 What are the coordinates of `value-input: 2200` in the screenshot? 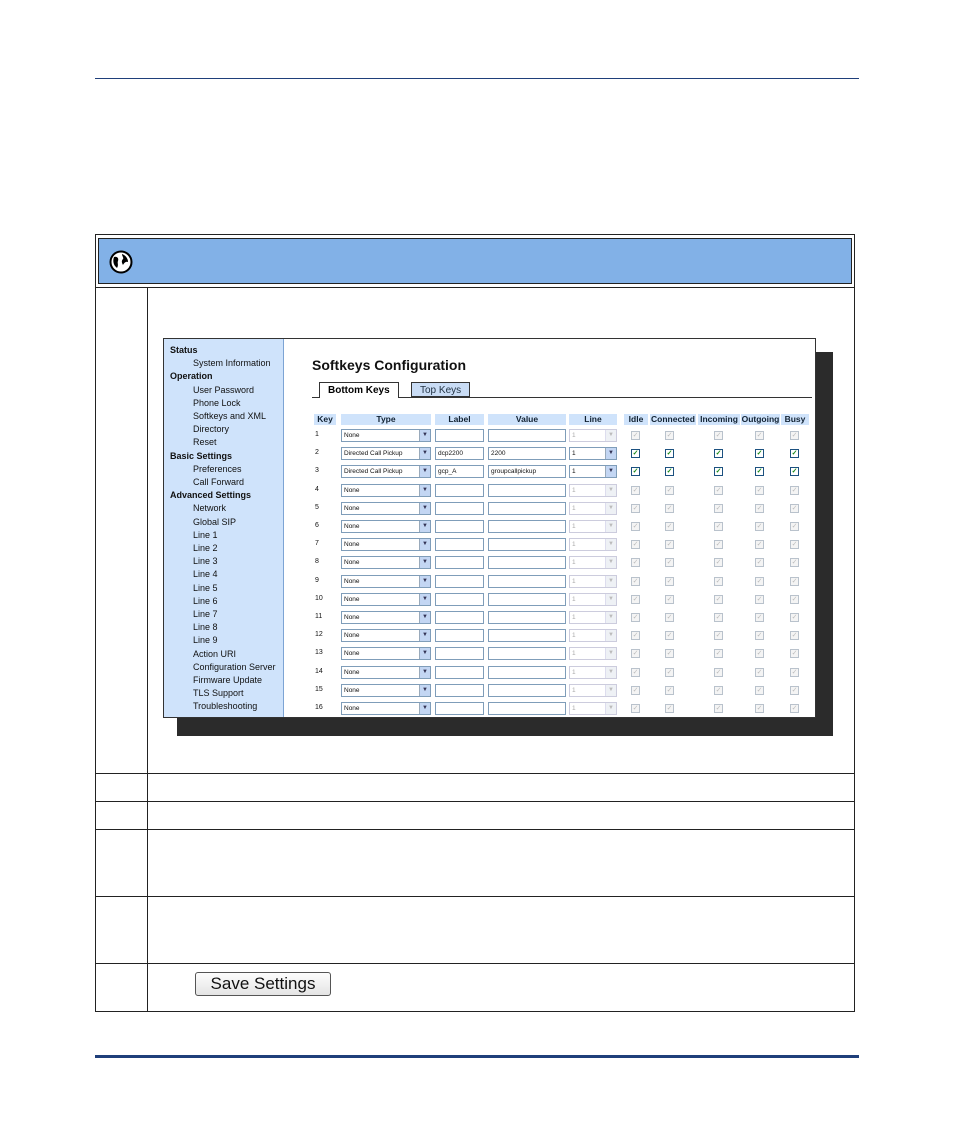 It's located at (527, 454).